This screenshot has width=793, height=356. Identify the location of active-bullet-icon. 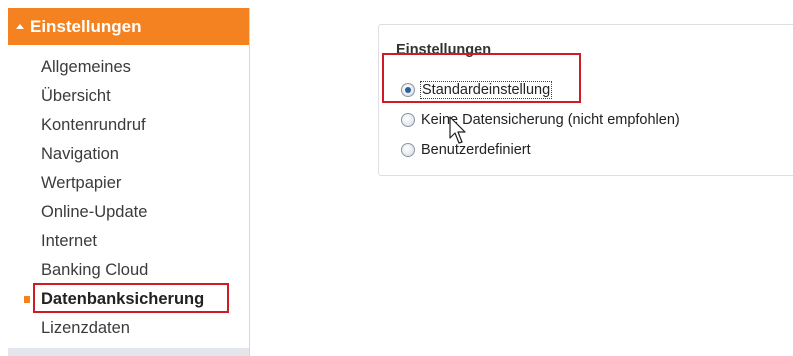
(27, 299).